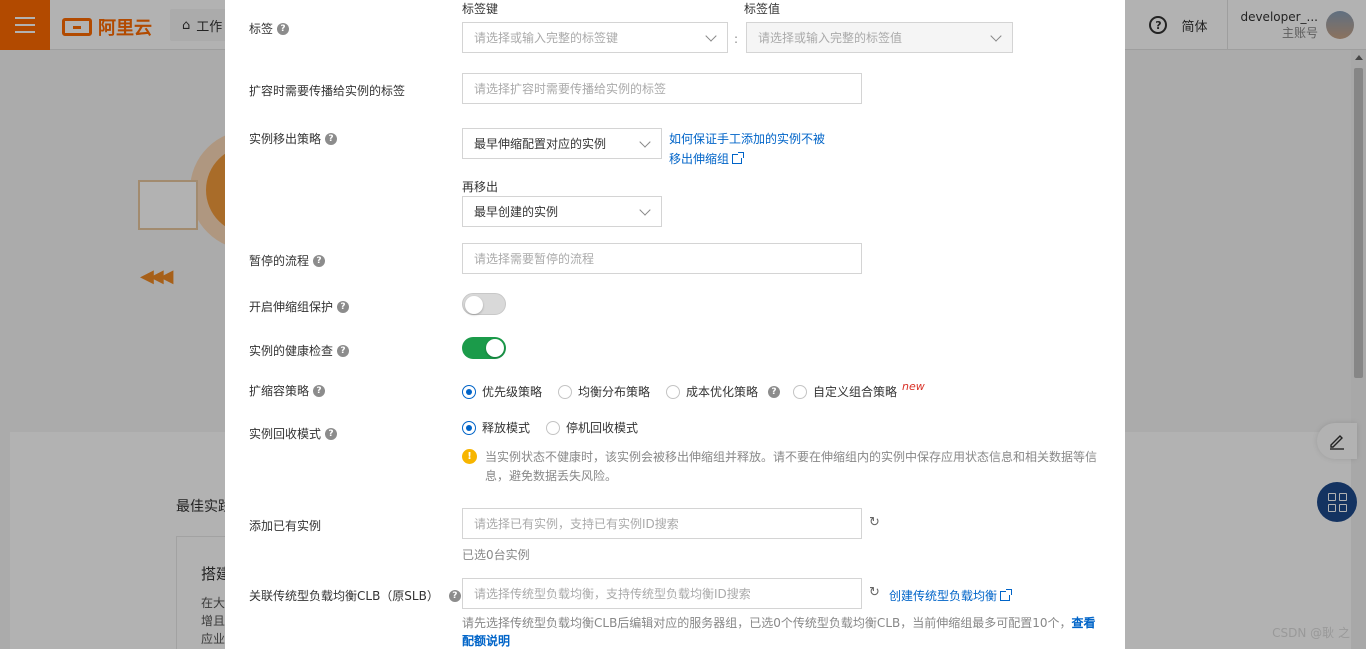  What do you see at coordinates (562, 211) in the screenshot?
I see `then-remove-select: 最早创建的实例` at bounding box center [562, 211].